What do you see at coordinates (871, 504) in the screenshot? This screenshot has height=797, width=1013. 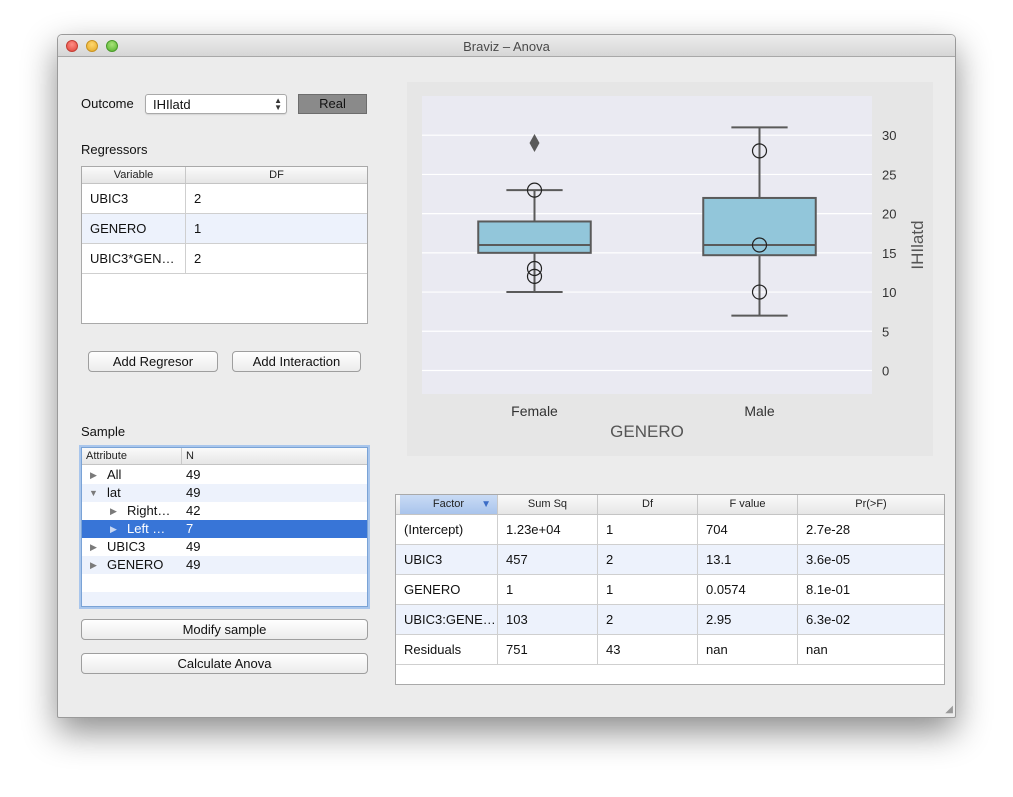 I see `column-header-pvalue: Pr(>F)` at bounding box center [871, 504].